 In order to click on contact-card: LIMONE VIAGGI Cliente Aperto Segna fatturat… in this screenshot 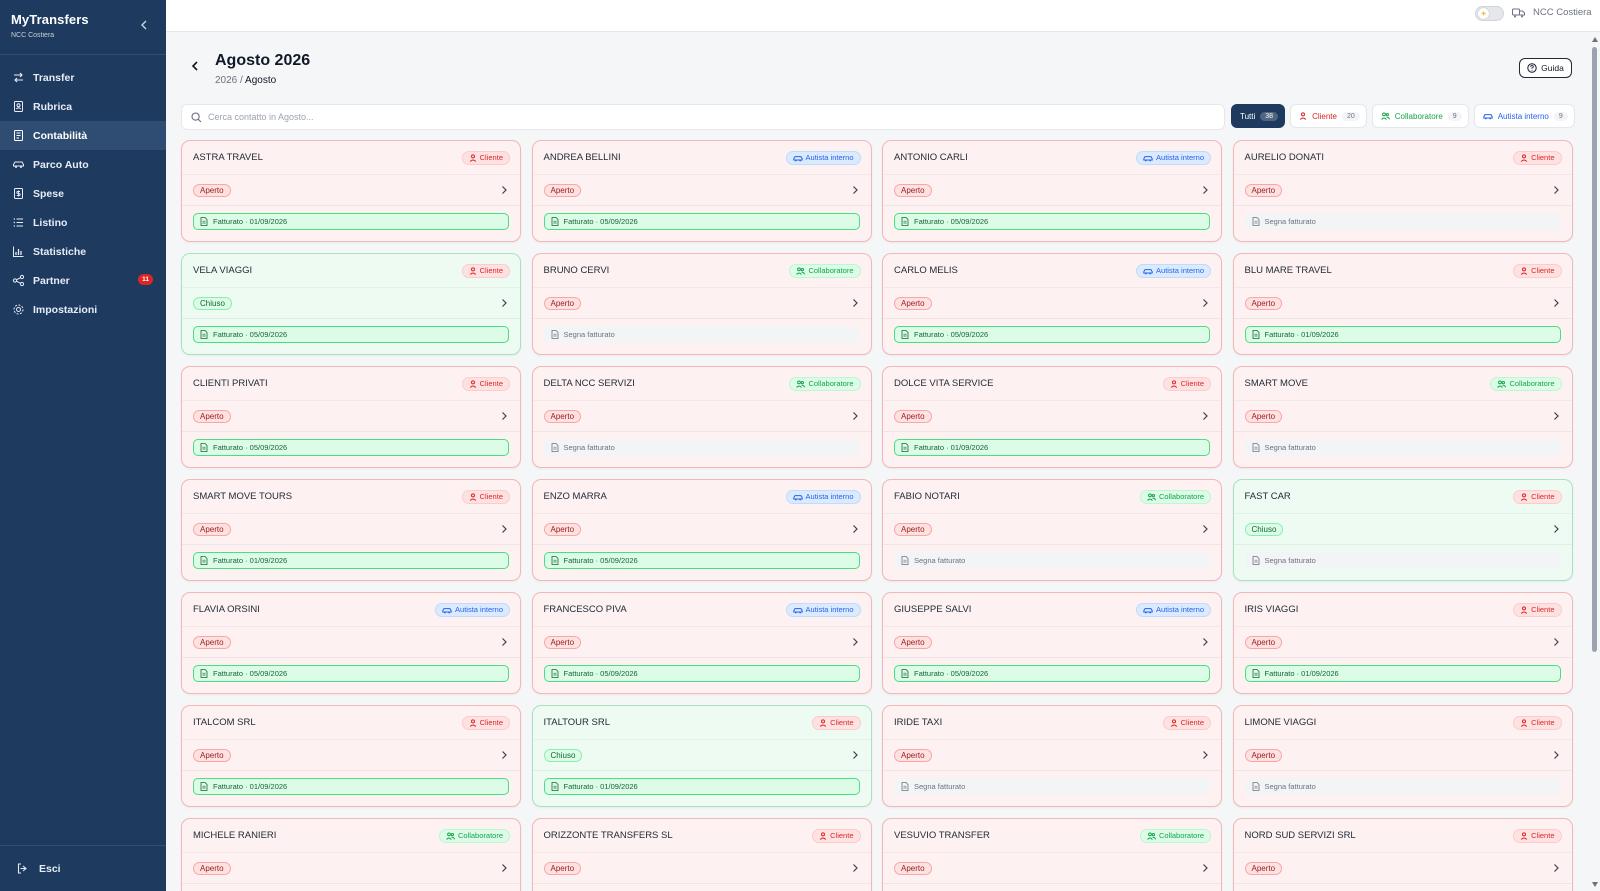, I will do `click(1402, 756)`.